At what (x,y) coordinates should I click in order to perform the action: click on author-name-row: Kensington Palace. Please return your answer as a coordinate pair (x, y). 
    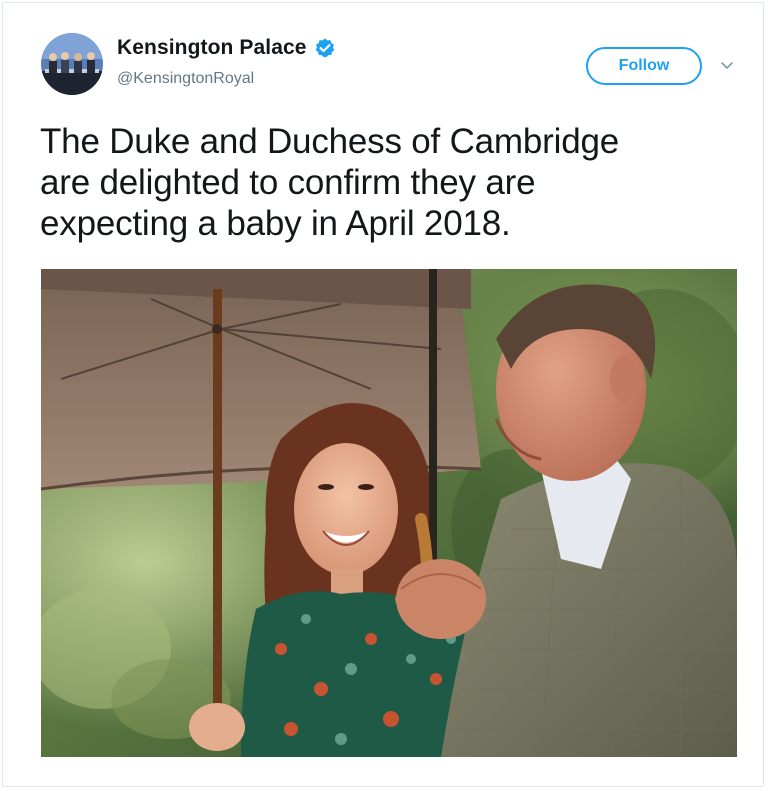
    Looking at the image, I should click on (226, 48).